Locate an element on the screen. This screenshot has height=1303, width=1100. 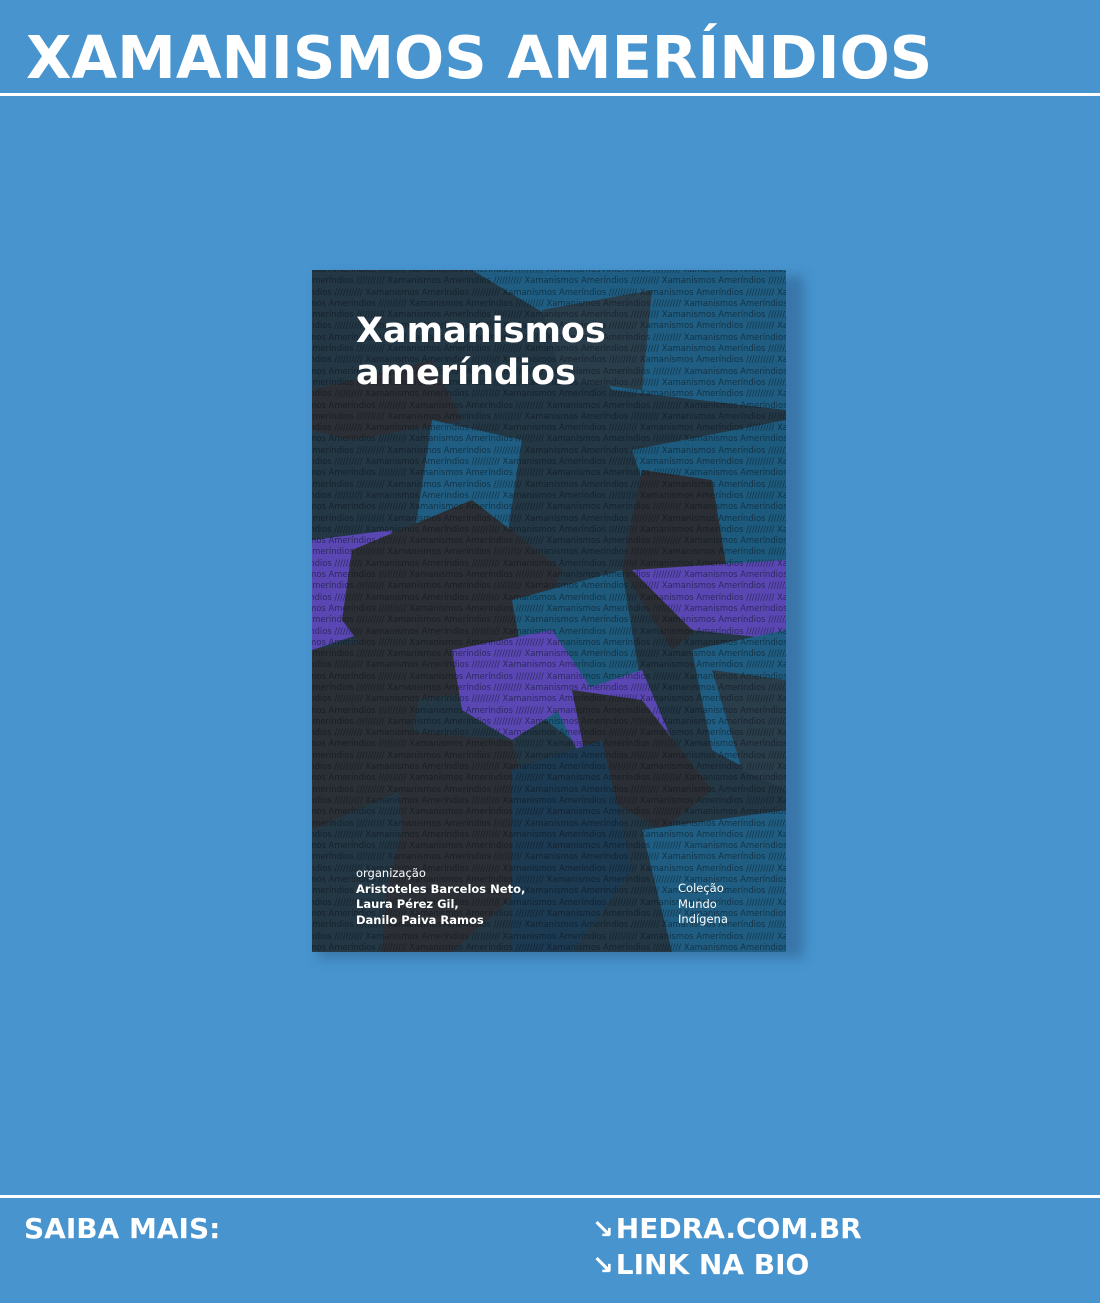
link-na-bio-text: LINK NA BIO is located at coordinates (712, 1264).